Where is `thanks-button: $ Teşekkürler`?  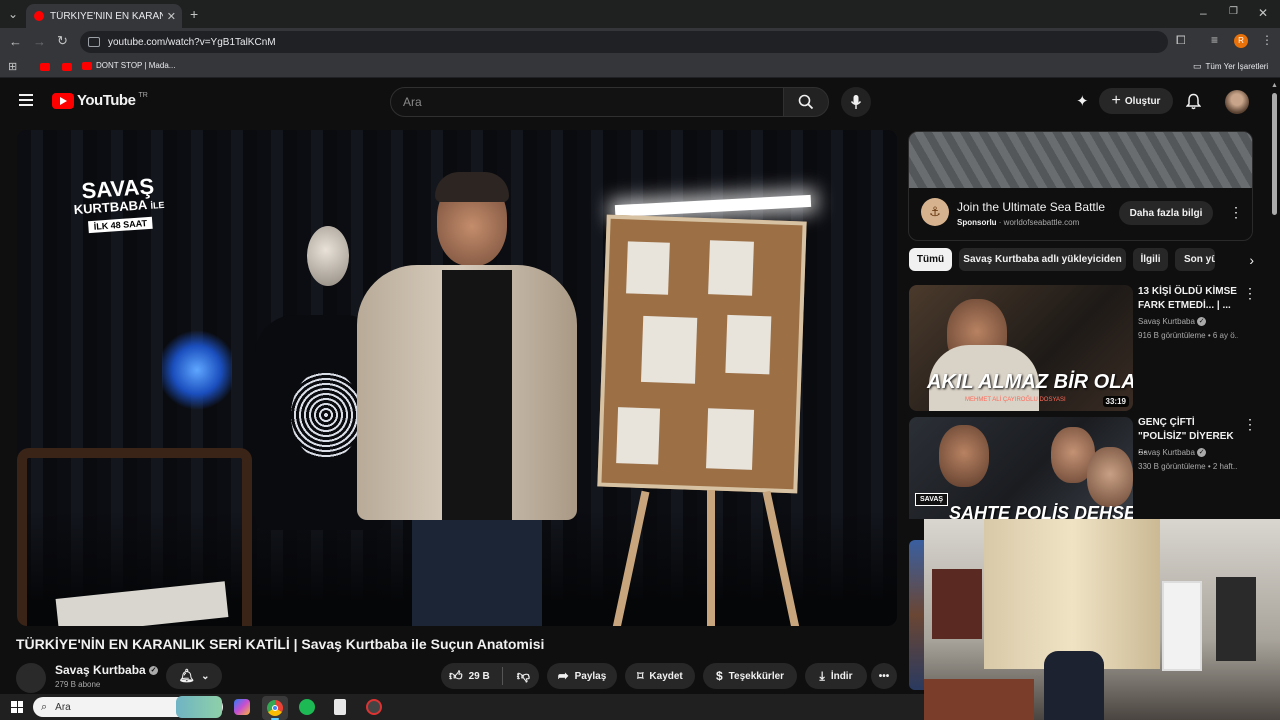
thanks-button: $ Teşekkürler is located at coordinates (750, 676).